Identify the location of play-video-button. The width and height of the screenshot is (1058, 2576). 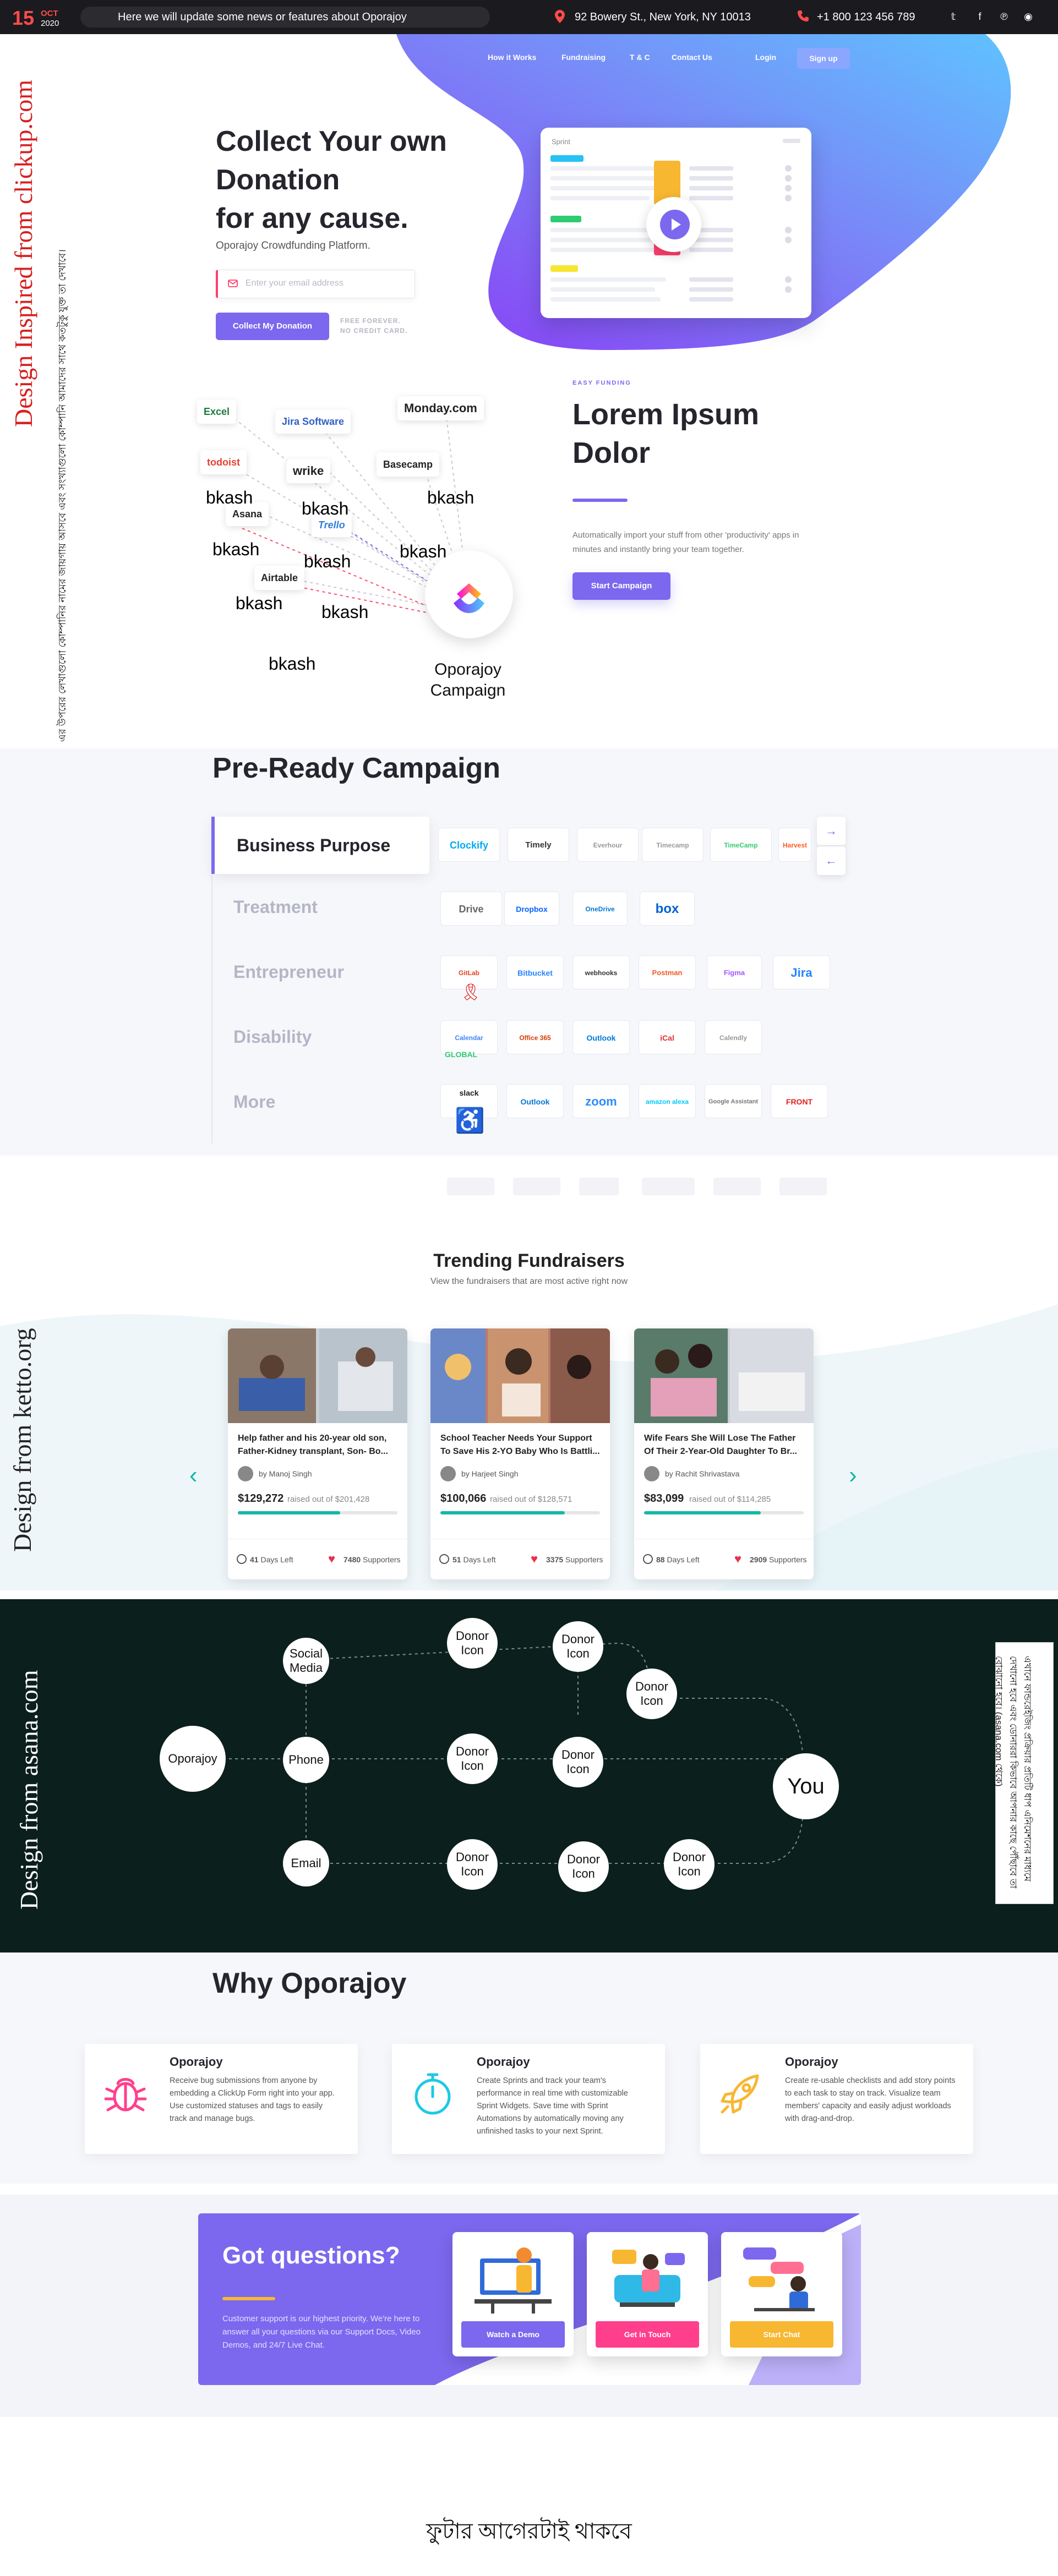
(673, 224).